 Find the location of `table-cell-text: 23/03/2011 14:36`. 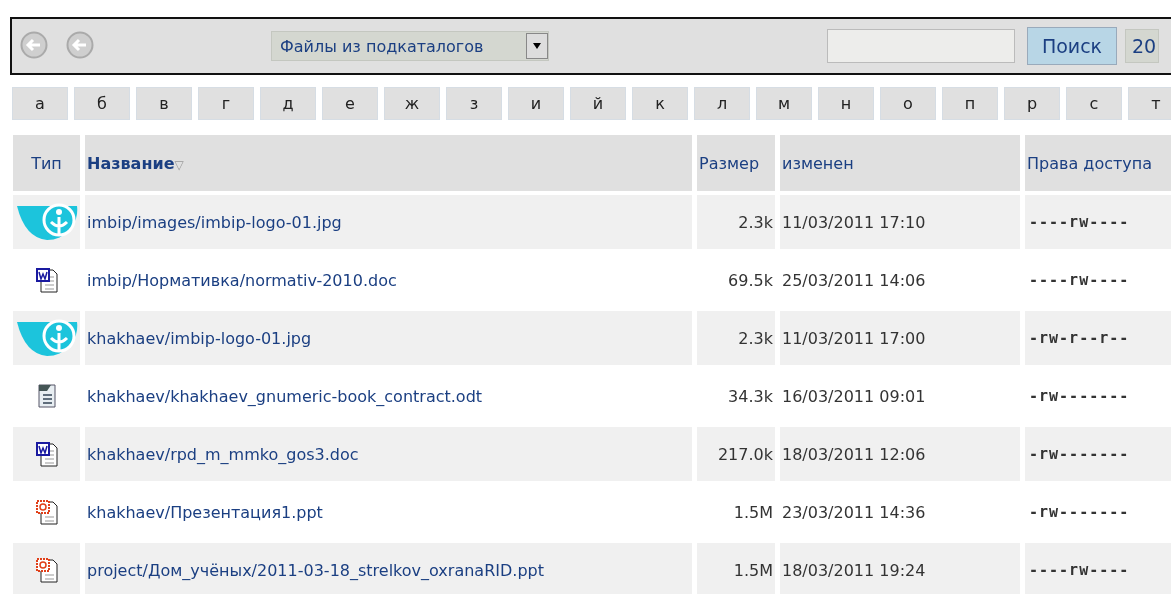

table-cell-text: 23/03/2011 14:36 is located at coordinates (854, 512).